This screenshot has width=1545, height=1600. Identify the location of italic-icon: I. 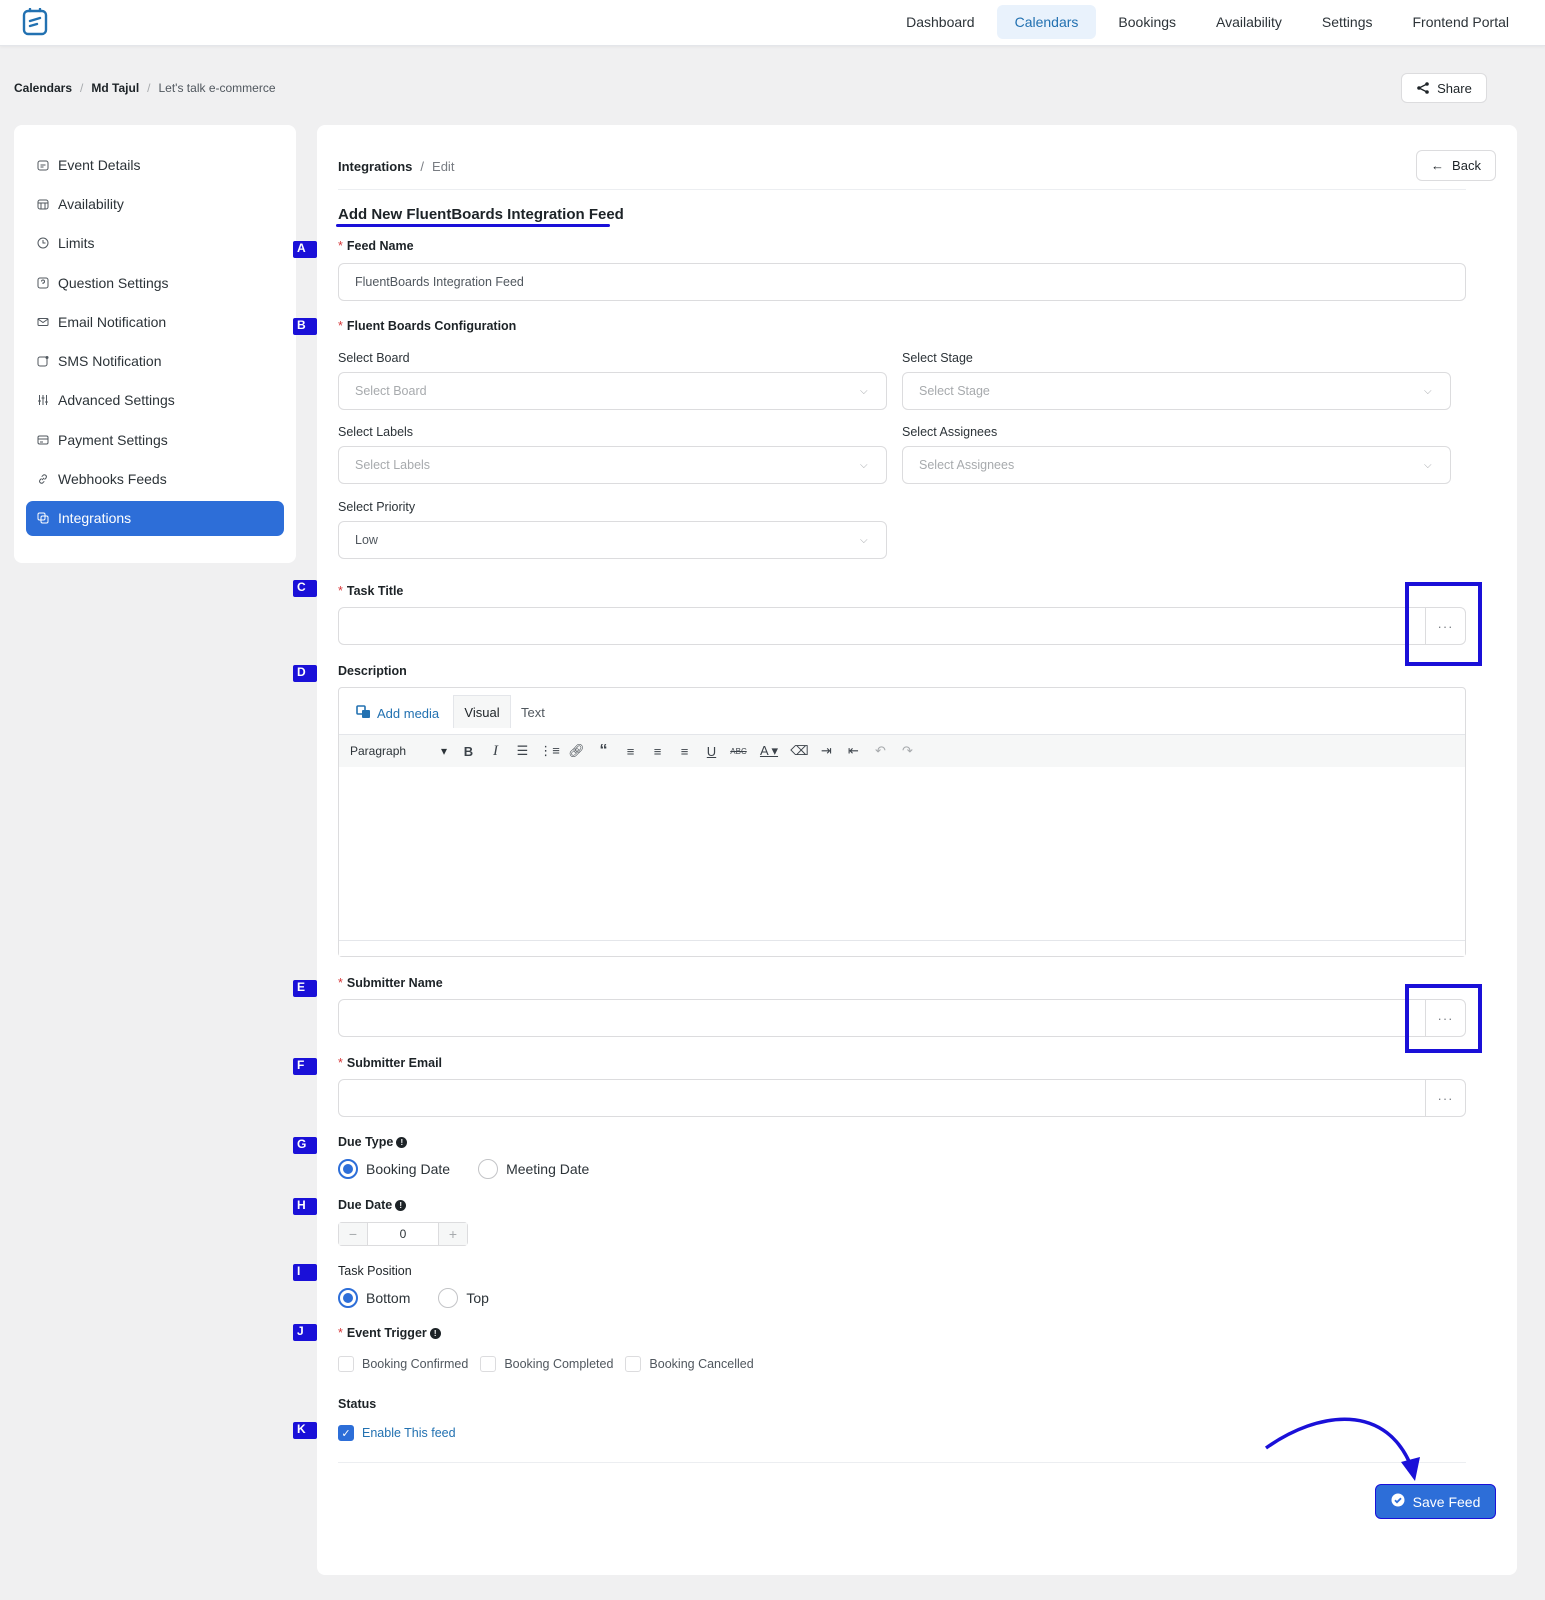
(495, 751).